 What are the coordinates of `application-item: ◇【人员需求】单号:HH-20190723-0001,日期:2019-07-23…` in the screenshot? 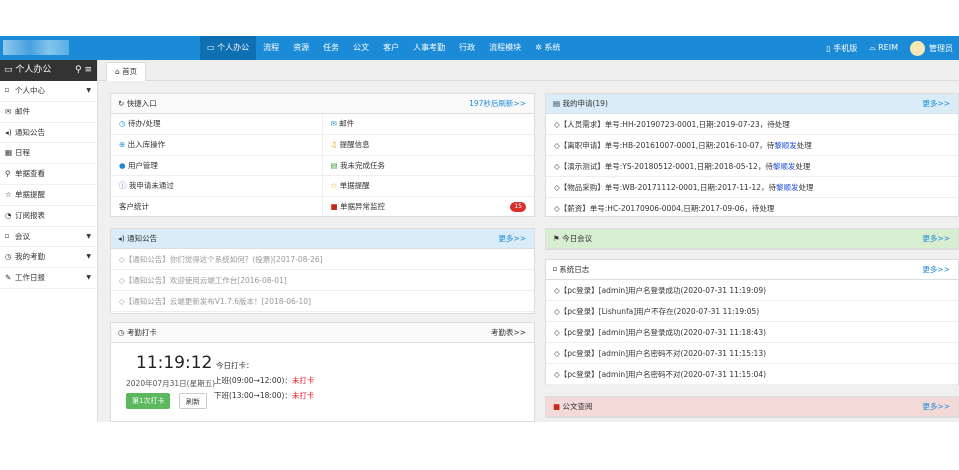 It's located at (752, 124).